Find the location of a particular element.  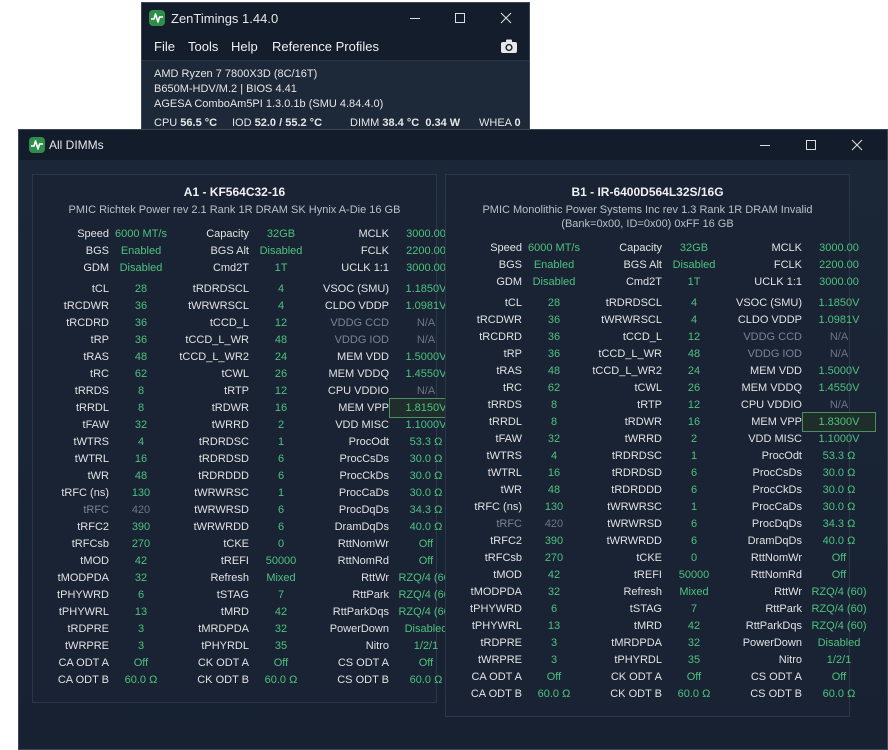

vddg-ccd-value: N/A is located at coordinates (839, 337).